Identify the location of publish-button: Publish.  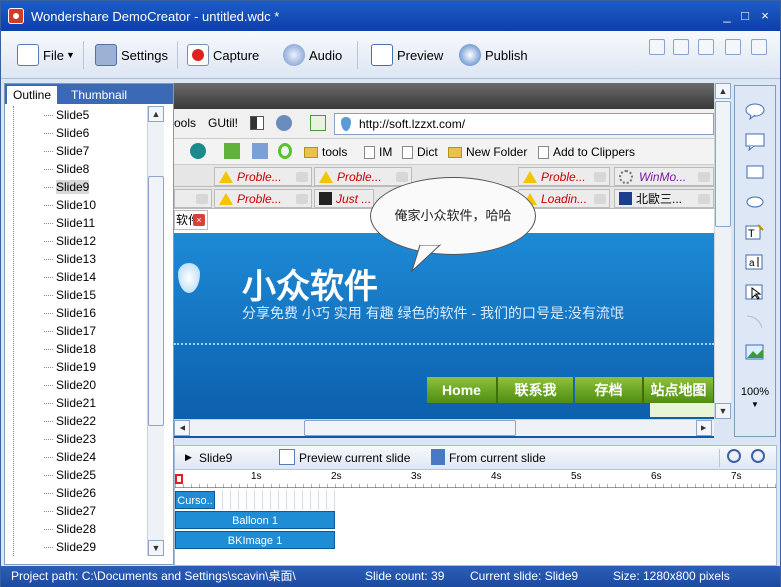
(493, 55).